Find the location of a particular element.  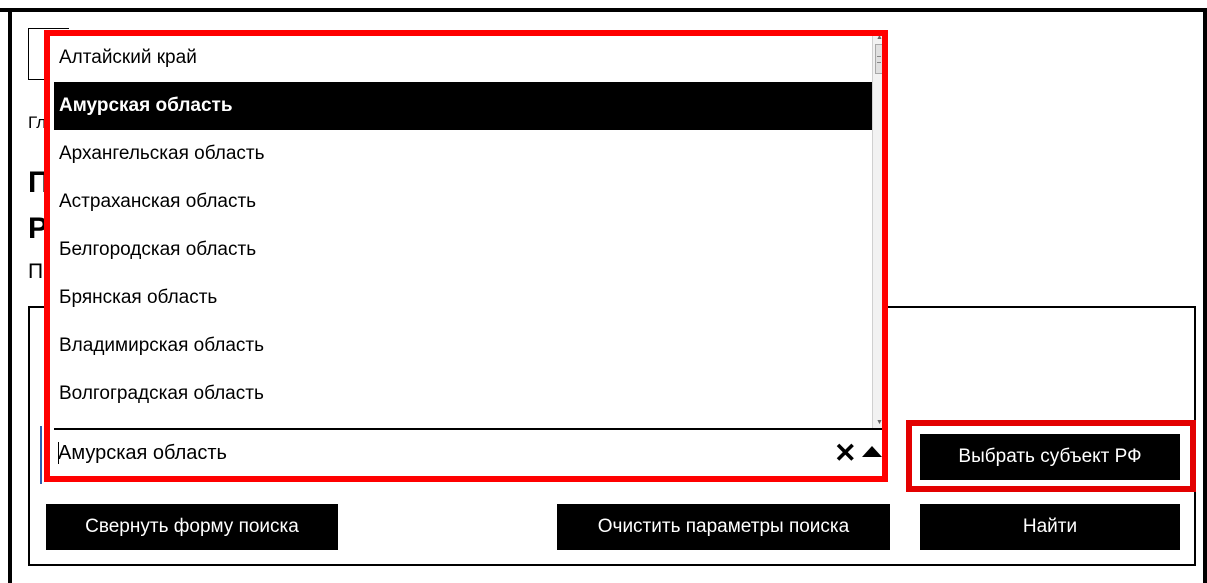

window-frame-left is located at coordinates (10, 295).